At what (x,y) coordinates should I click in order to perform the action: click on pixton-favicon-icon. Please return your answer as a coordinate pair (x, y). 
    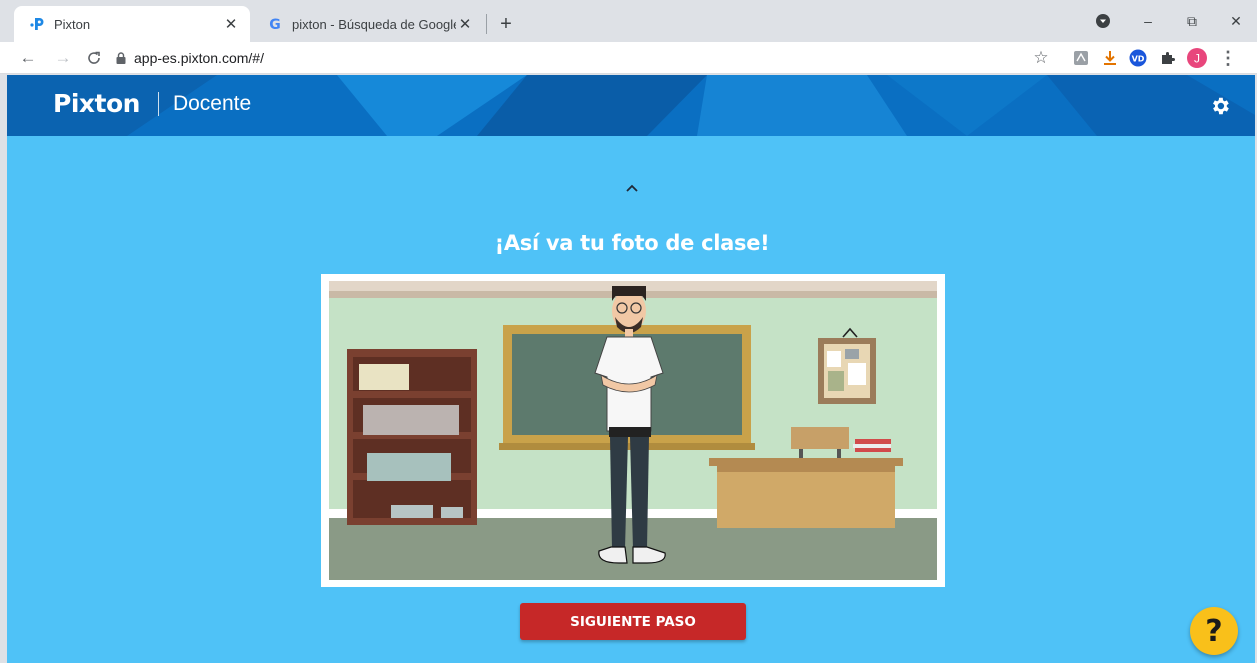
    Looking at the image, I should click on (37, 24).